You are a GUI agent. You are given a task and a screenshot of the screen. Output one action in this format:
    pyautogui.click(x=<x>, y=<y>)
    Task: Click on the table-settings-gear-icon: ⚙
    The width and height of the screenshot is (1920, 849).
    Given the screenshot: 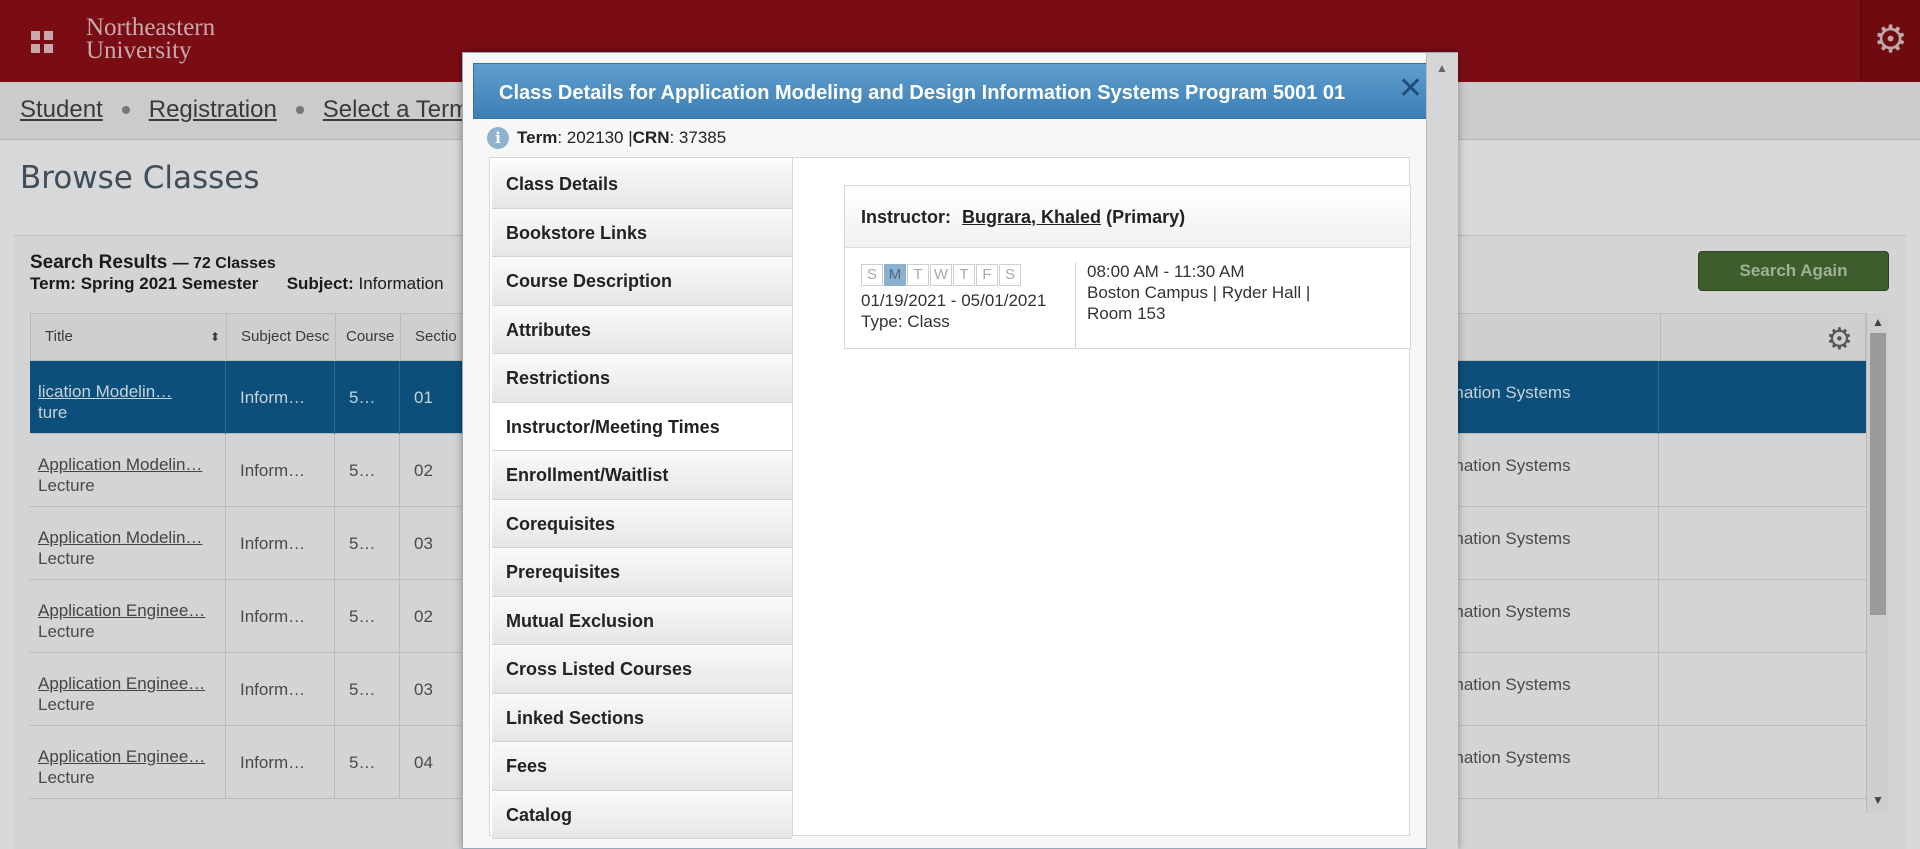 What is the action you would take?
    pyautogui.click(x=1839, y=339)
    